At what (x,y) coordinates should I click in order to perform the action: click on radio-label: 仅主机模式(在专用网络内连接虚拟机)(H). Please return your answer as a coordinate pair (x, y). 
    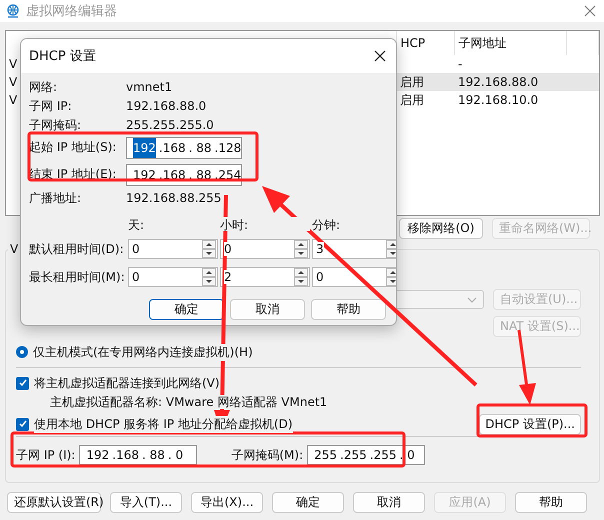
    Looking at the image, I should click on (143, 352).